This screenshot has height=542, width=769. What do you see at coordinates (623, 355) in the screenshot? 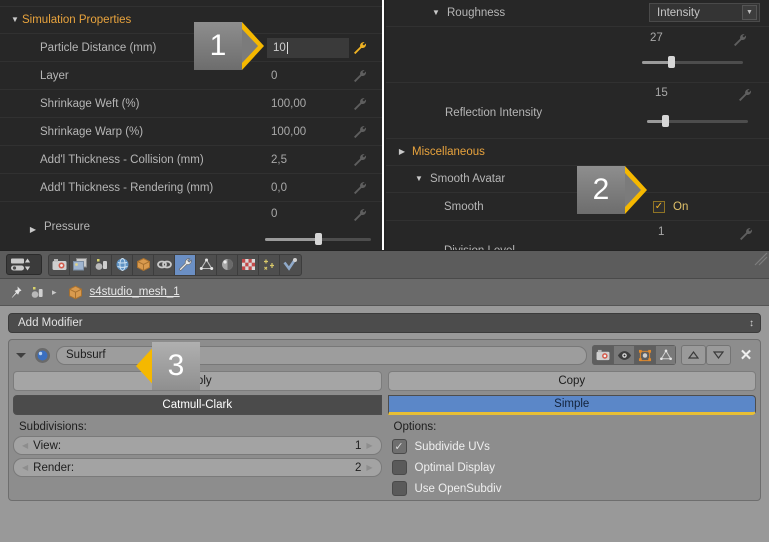
I see `viewport-visibility-toggle` at bounding box center [623, 355].